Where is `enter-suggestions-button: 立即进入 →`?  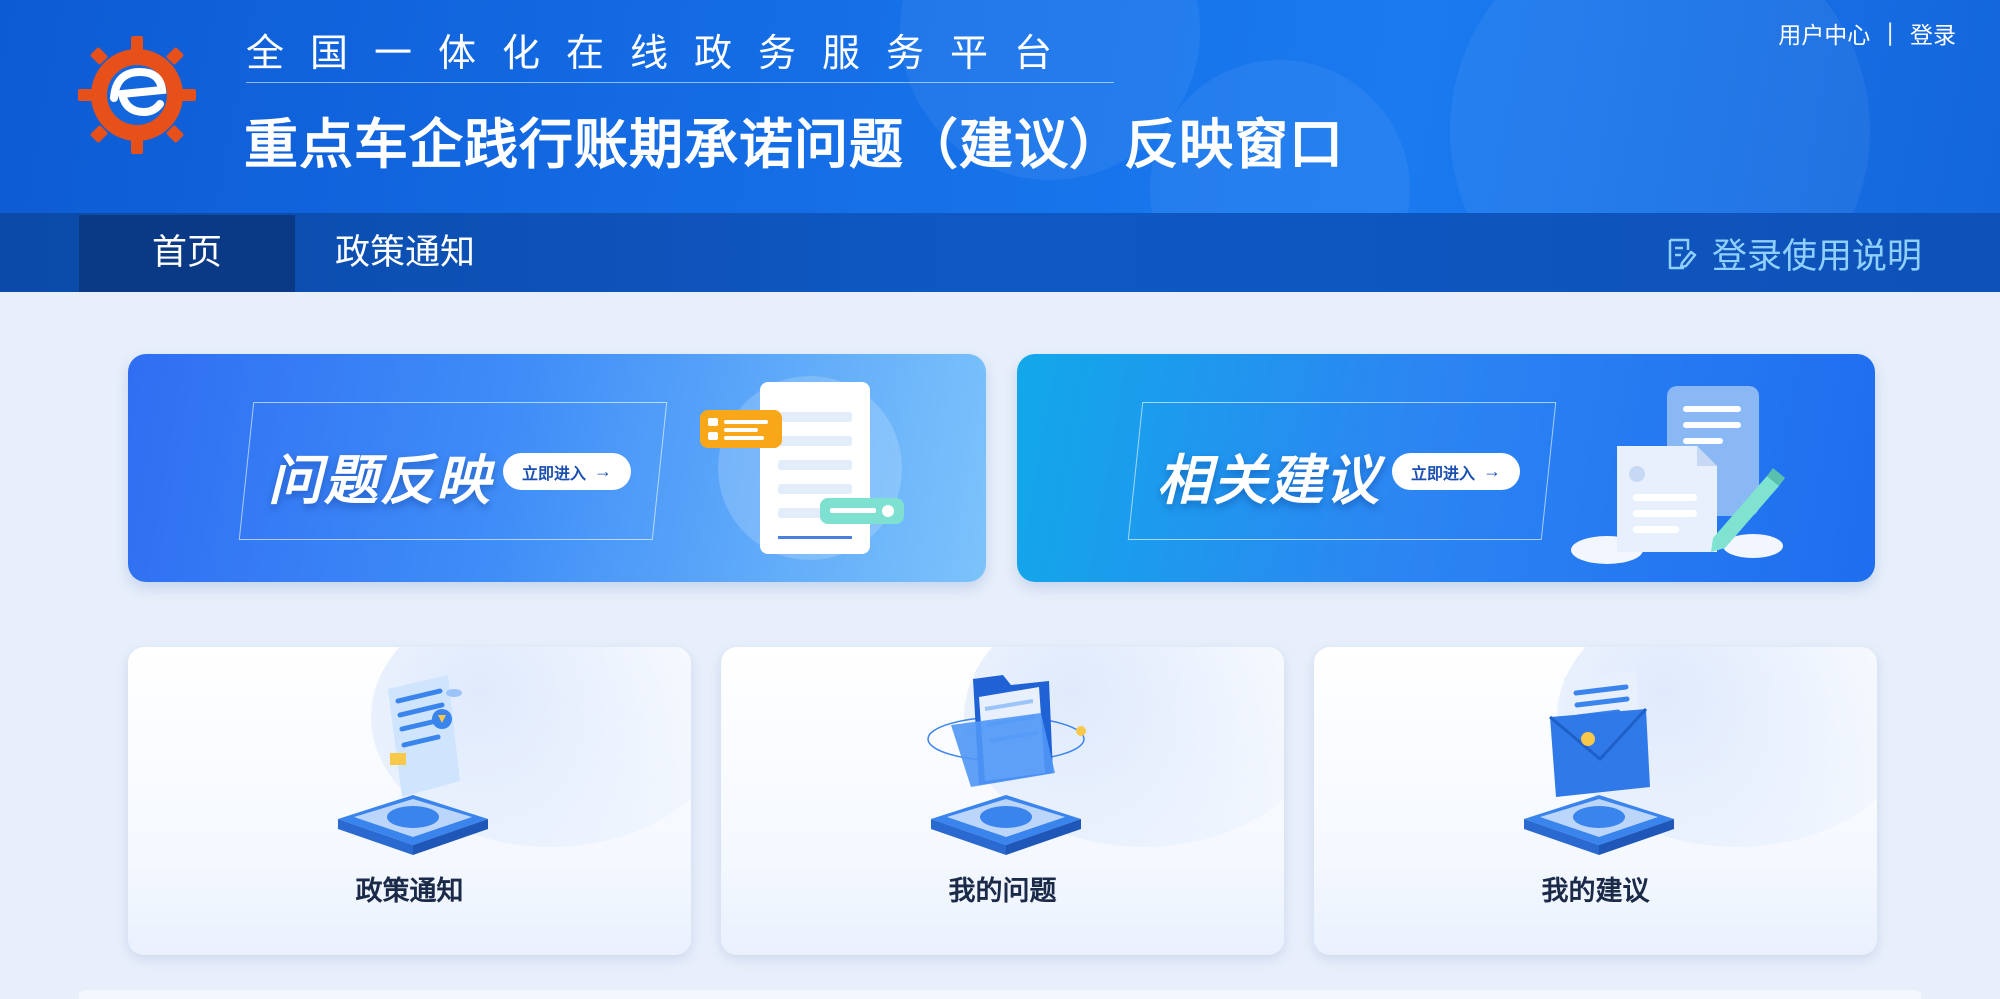 enter-suggestions-button: 立即进入 → is located at coordinates (1456, 471).